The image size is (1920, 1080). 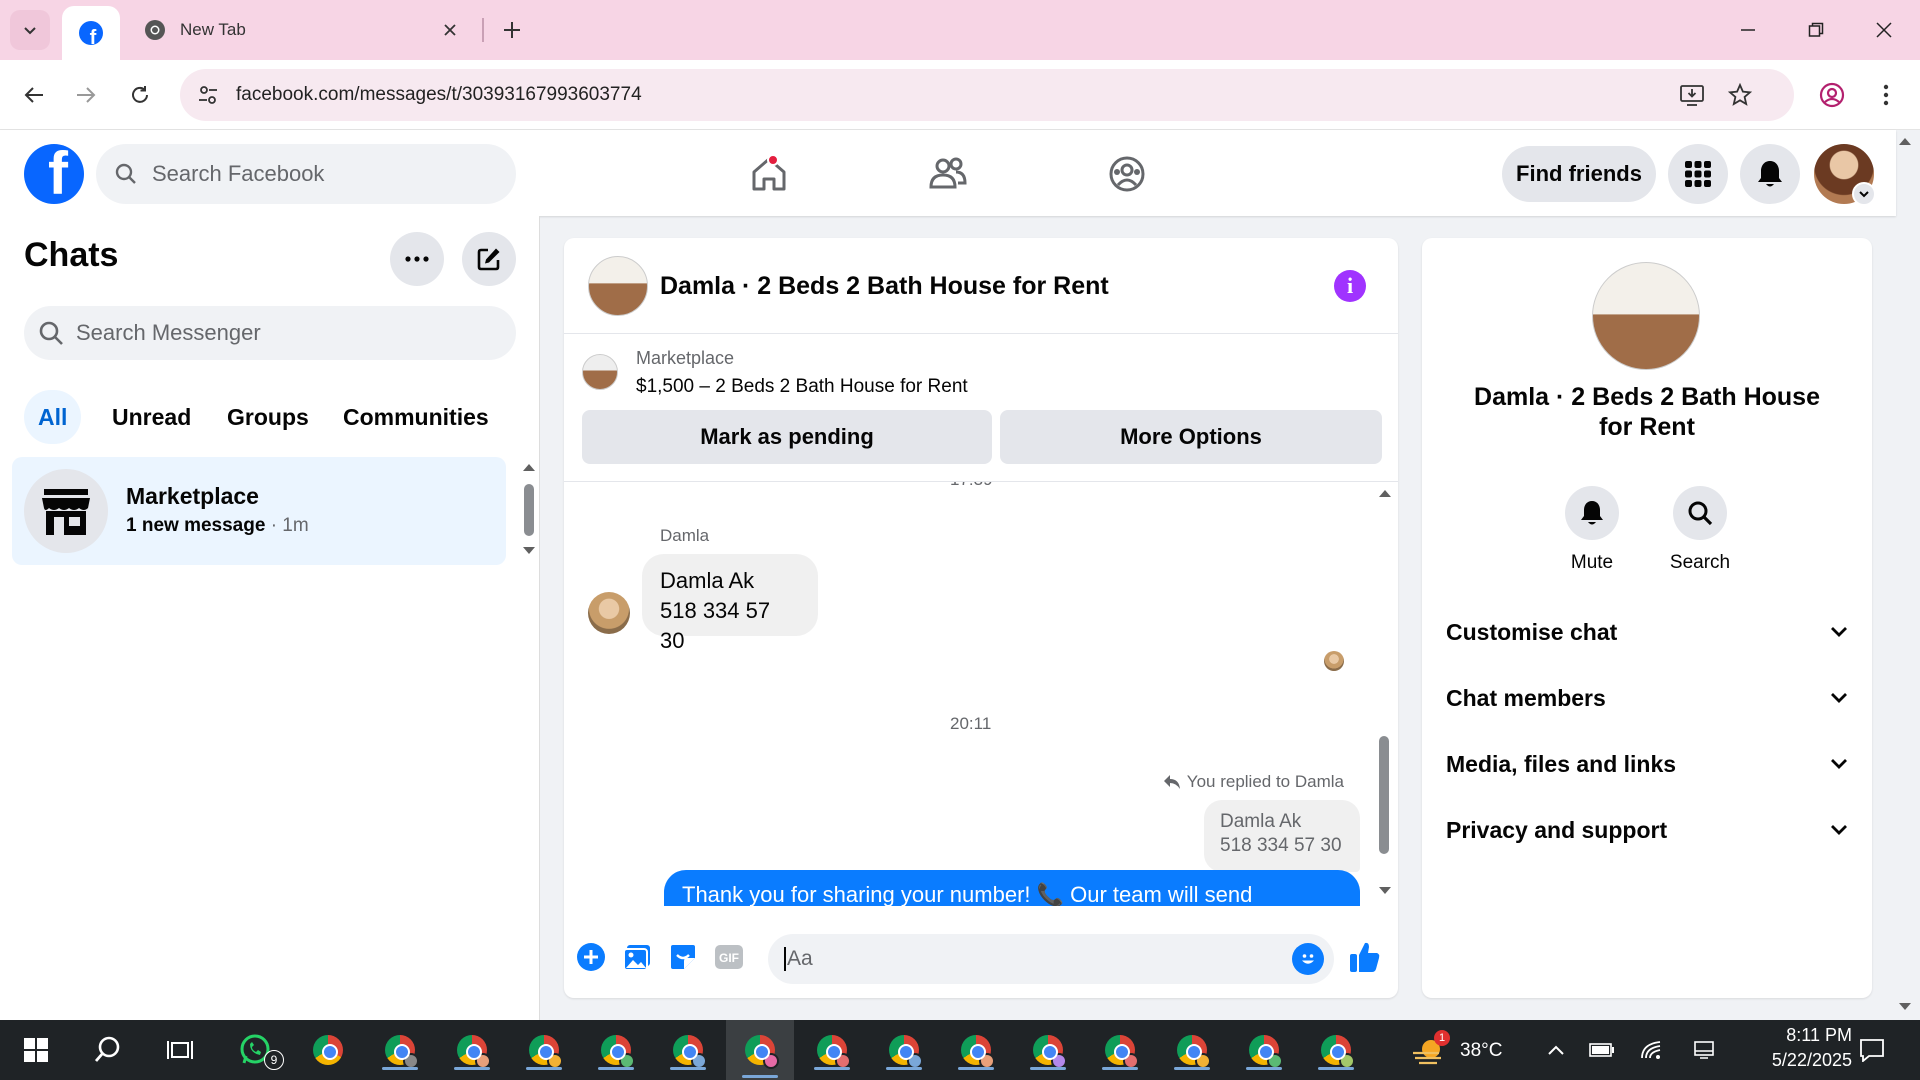 I want to click on chevron-down-icon, so click(x=1864, y=194).